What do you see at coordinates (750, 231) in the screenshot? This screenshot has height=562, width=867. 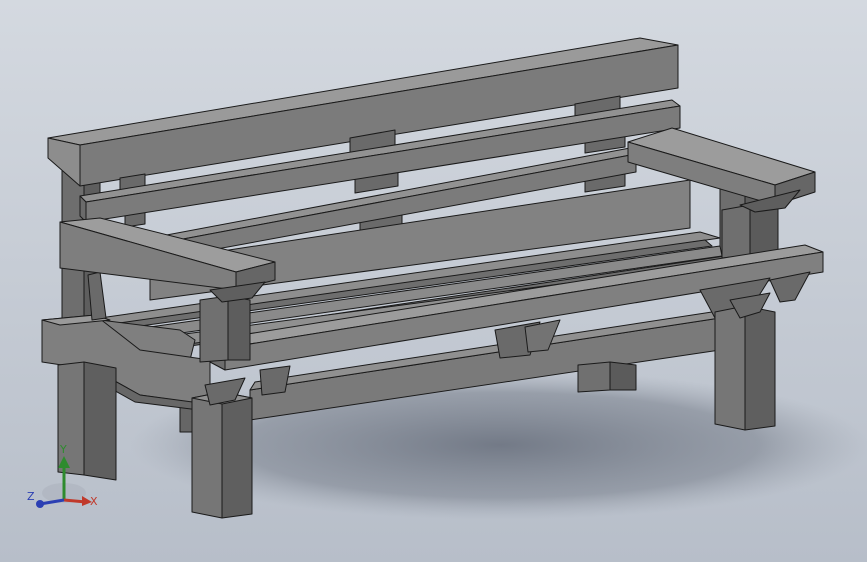 I see `right-armrest-post` at bounding box center [750, 231].